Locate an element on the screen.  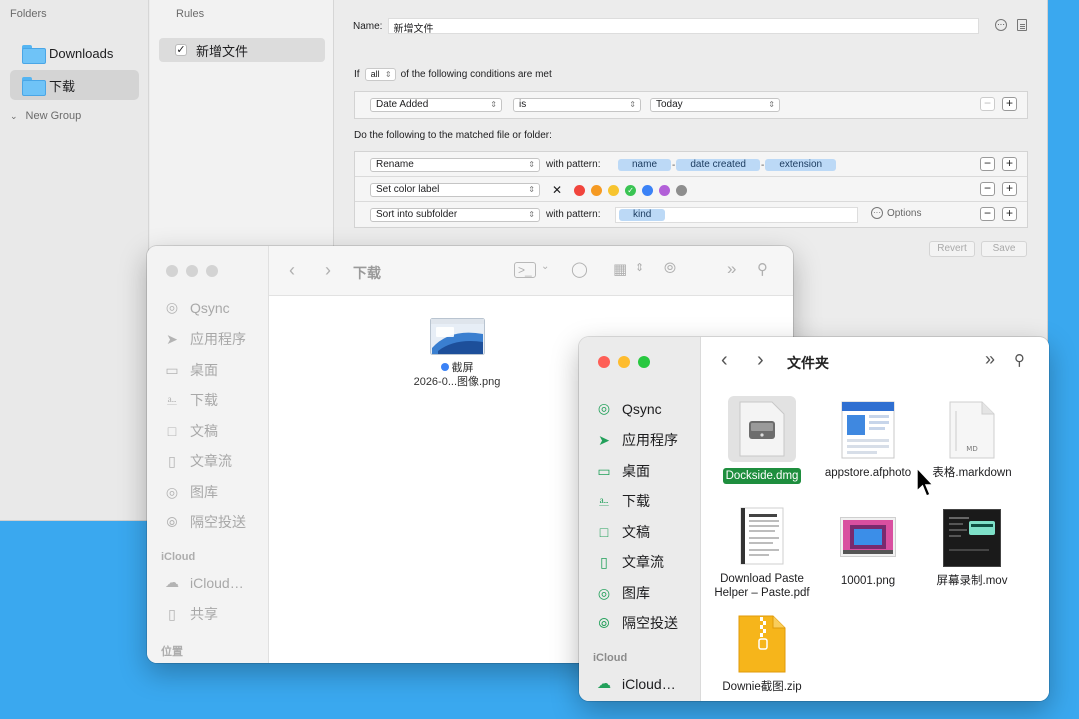
folder-item-xiazai: 下载 is located at coordinates (74, 85).